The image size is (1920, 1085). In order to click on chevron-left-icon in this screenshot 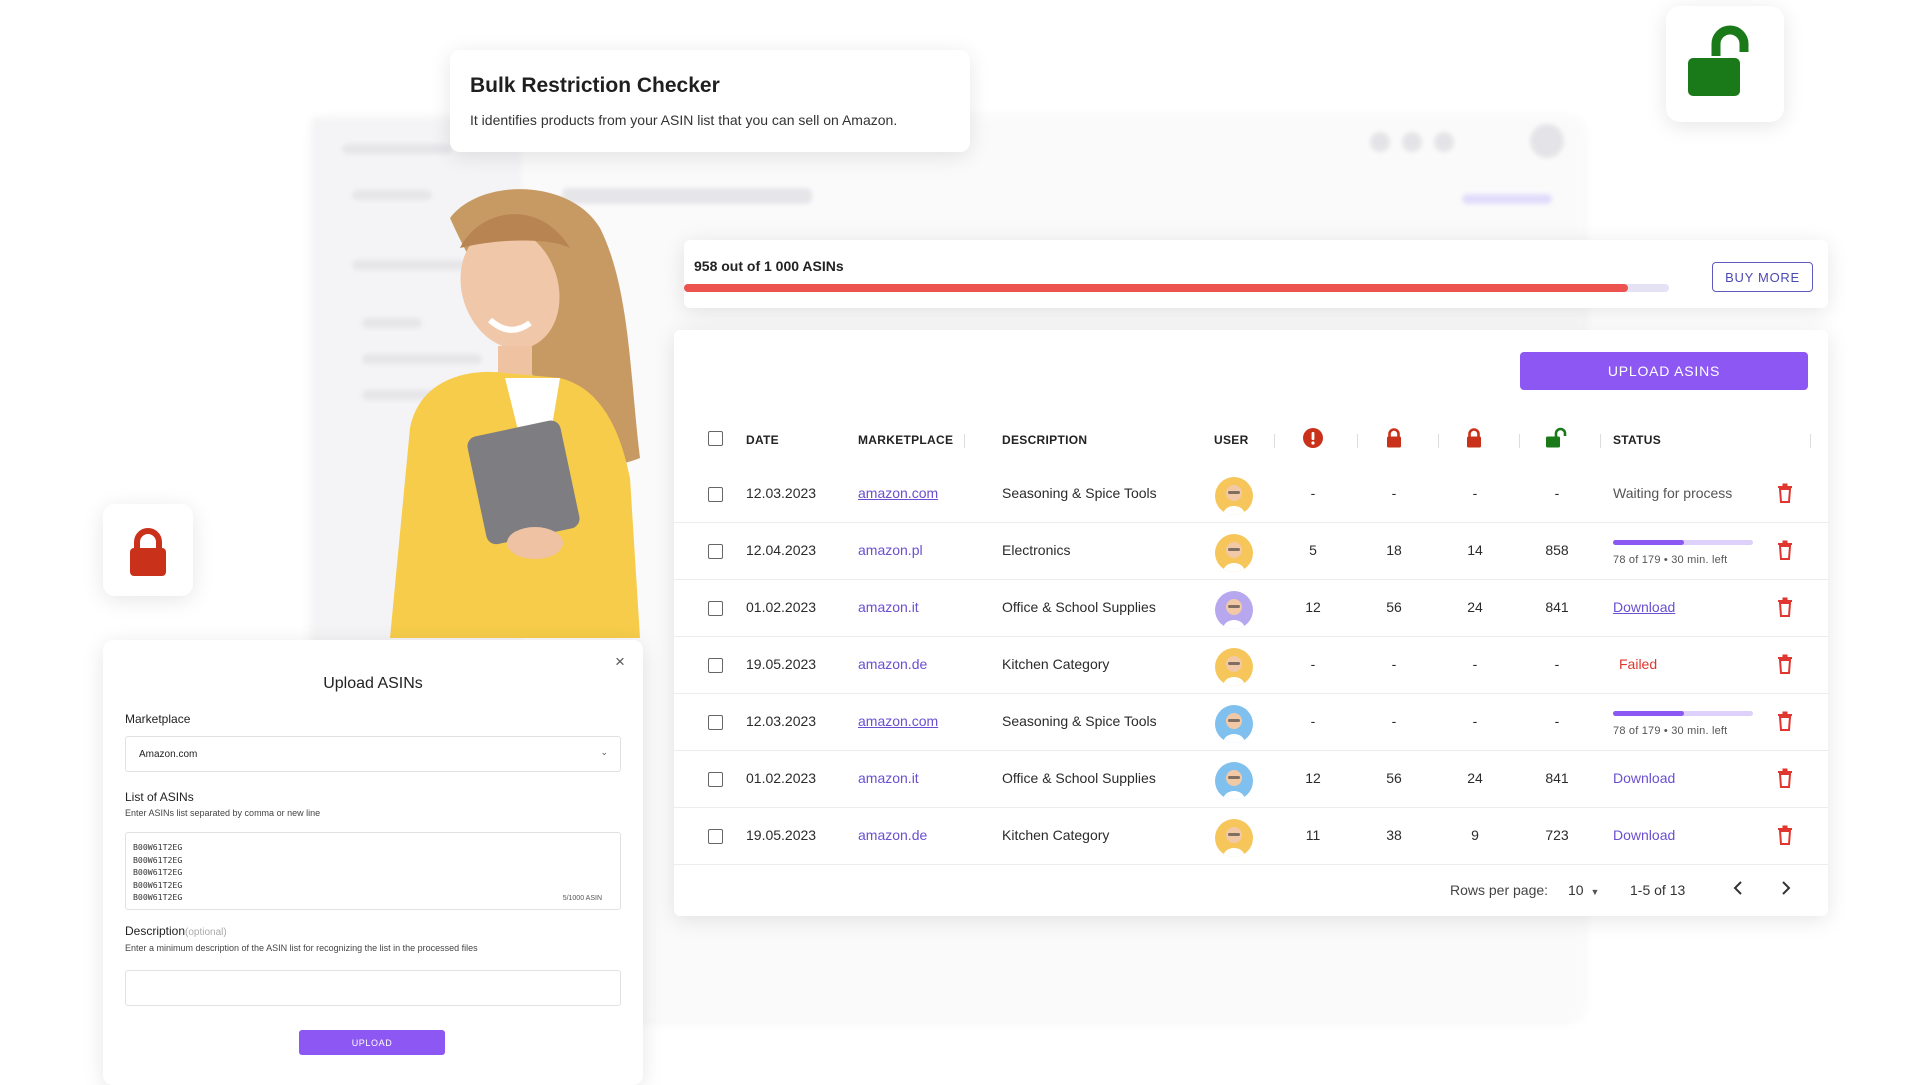, I will do `click(1737, 888)`.